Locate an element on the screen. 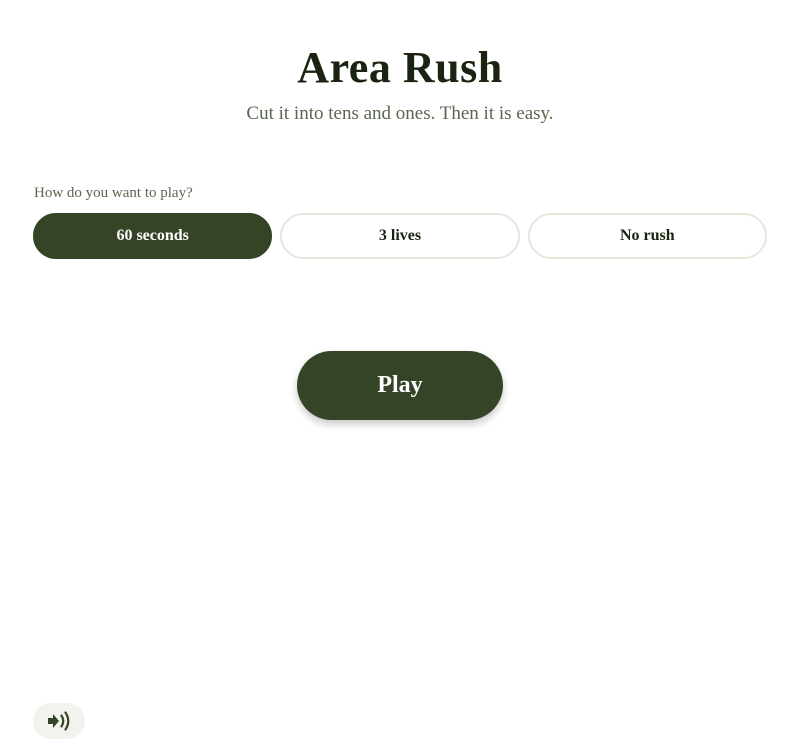 This screenshot has width=800, height=748. mode-option-no-rush: No rush is located at coordinates (647, 236).